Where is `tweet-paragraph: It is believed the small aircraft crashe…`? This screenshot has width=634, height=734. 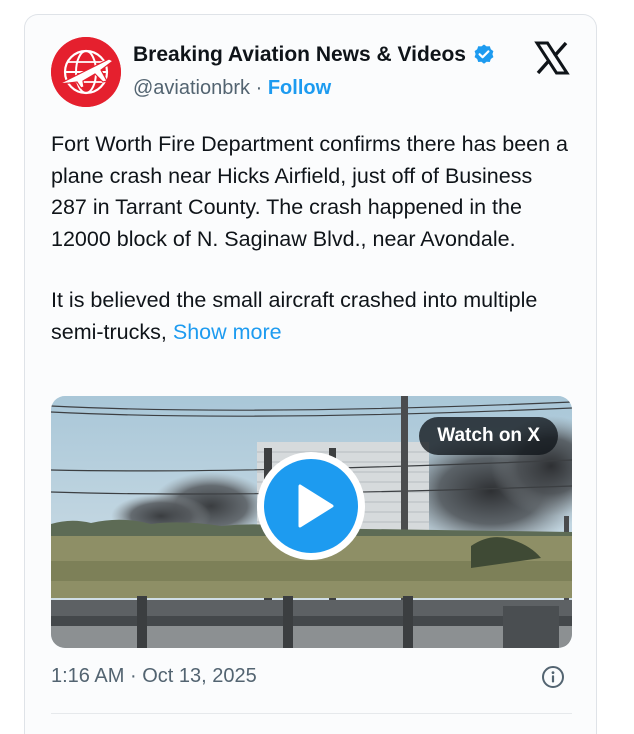
tweet-paragraph: It is believed the small aircraft crashe… is located at coordinates (311, 316).